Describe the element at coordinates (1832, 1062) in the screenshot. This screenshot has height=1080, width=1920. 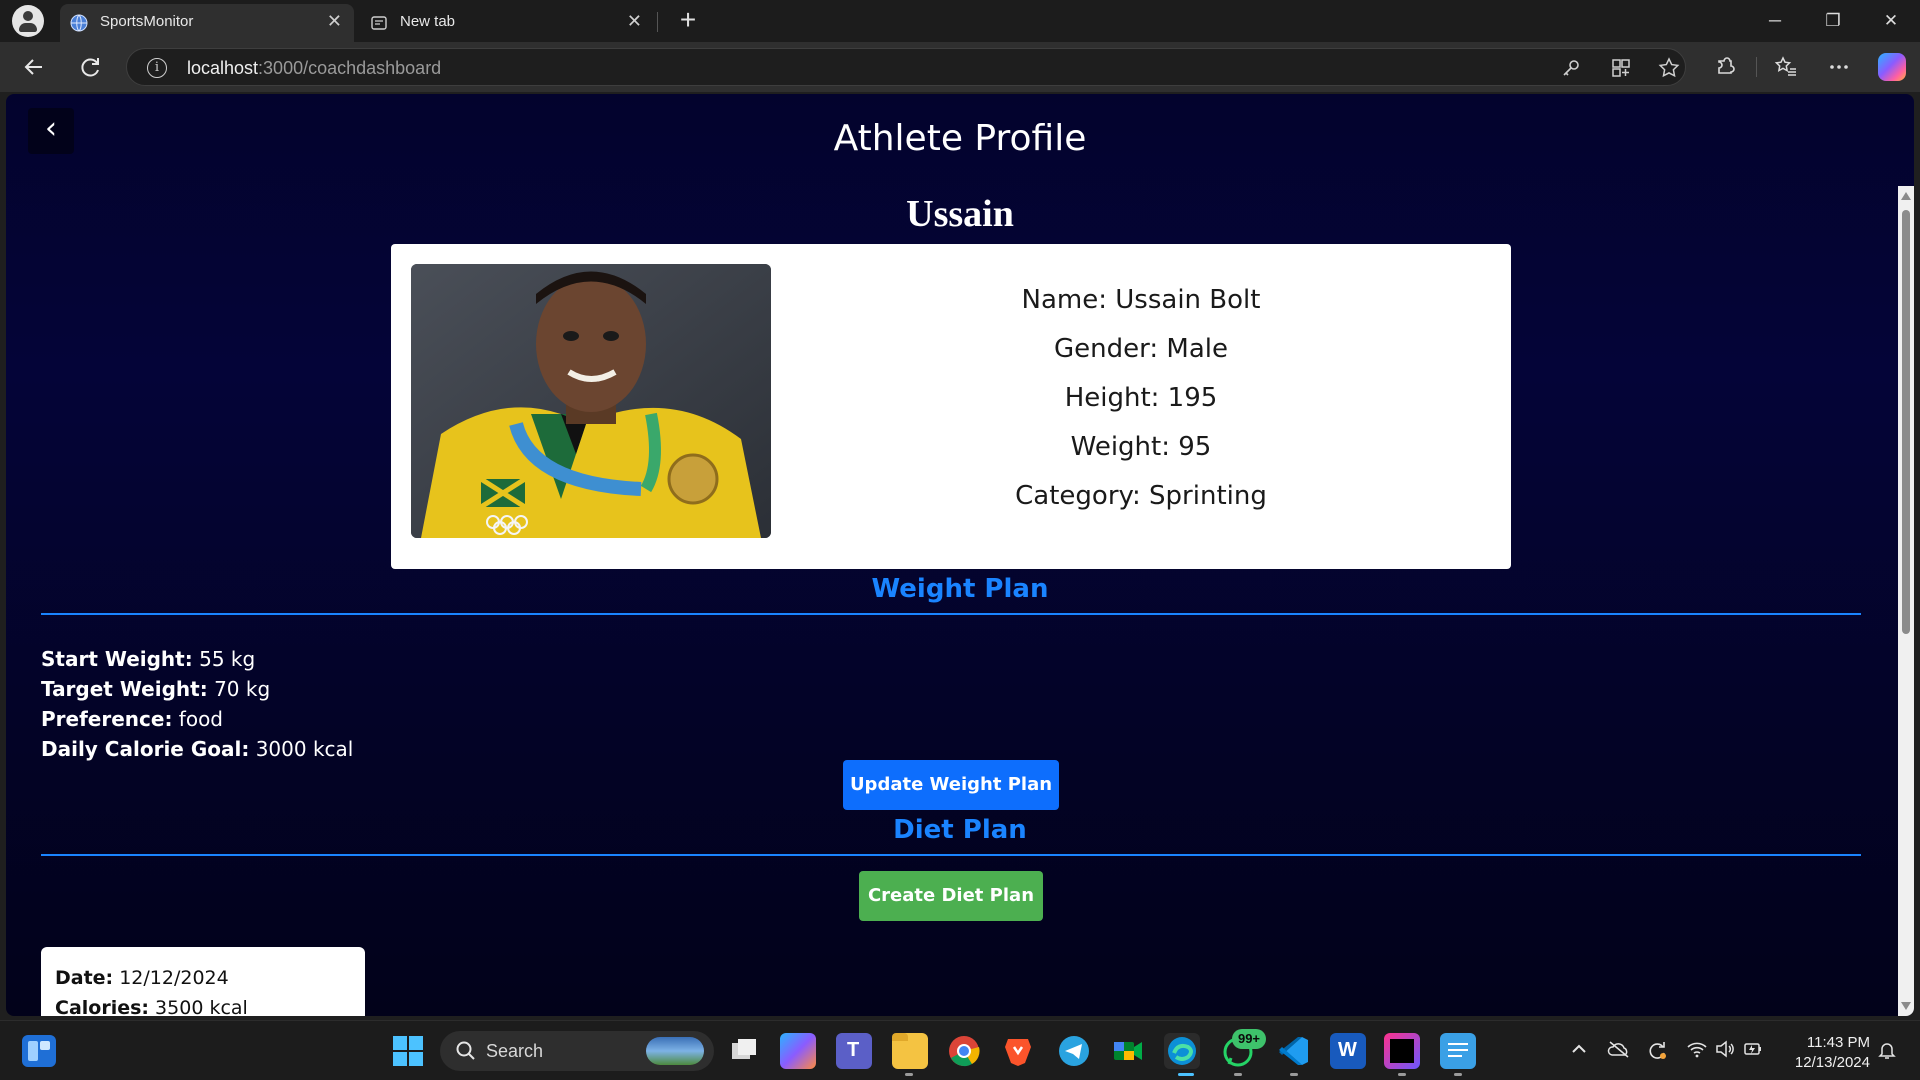
I see `clock-date: 12/13/2024` at that location.